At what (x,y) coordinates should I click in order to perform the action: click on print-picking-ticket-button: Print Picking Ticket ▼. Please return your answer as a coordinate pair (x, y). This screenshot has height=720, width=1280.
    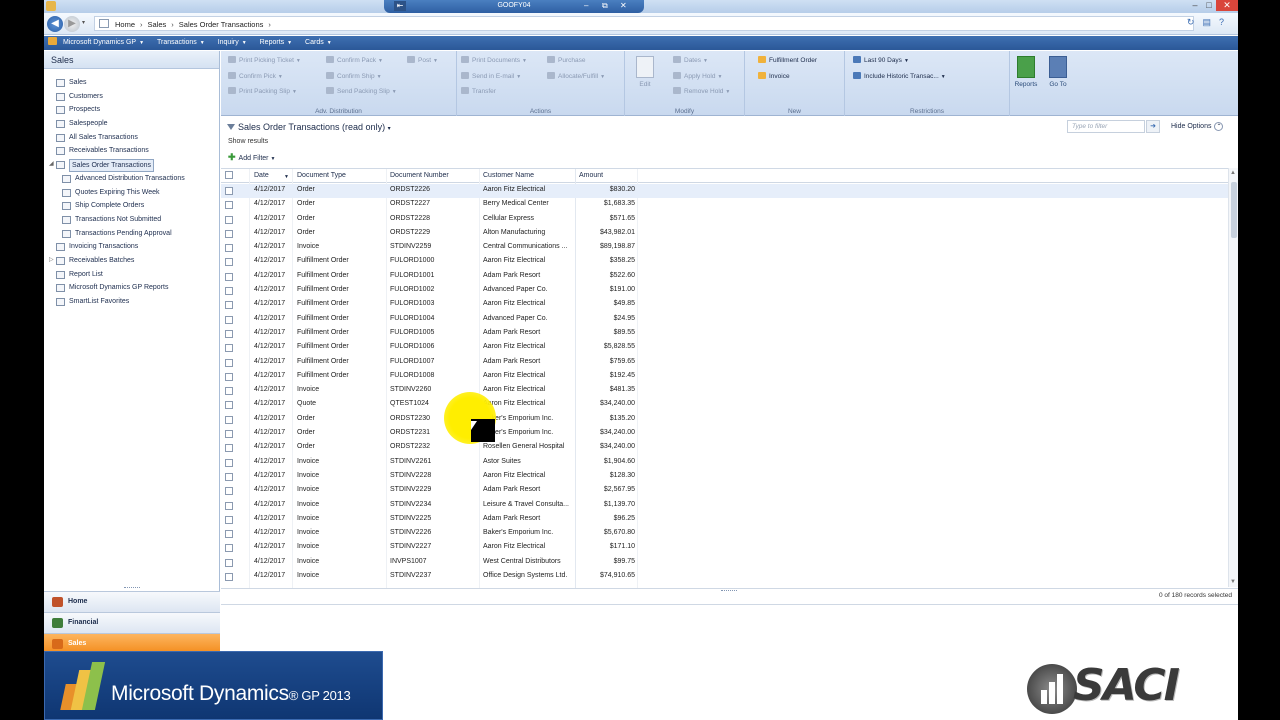
    Looking at the image, I should click on (264, 60).